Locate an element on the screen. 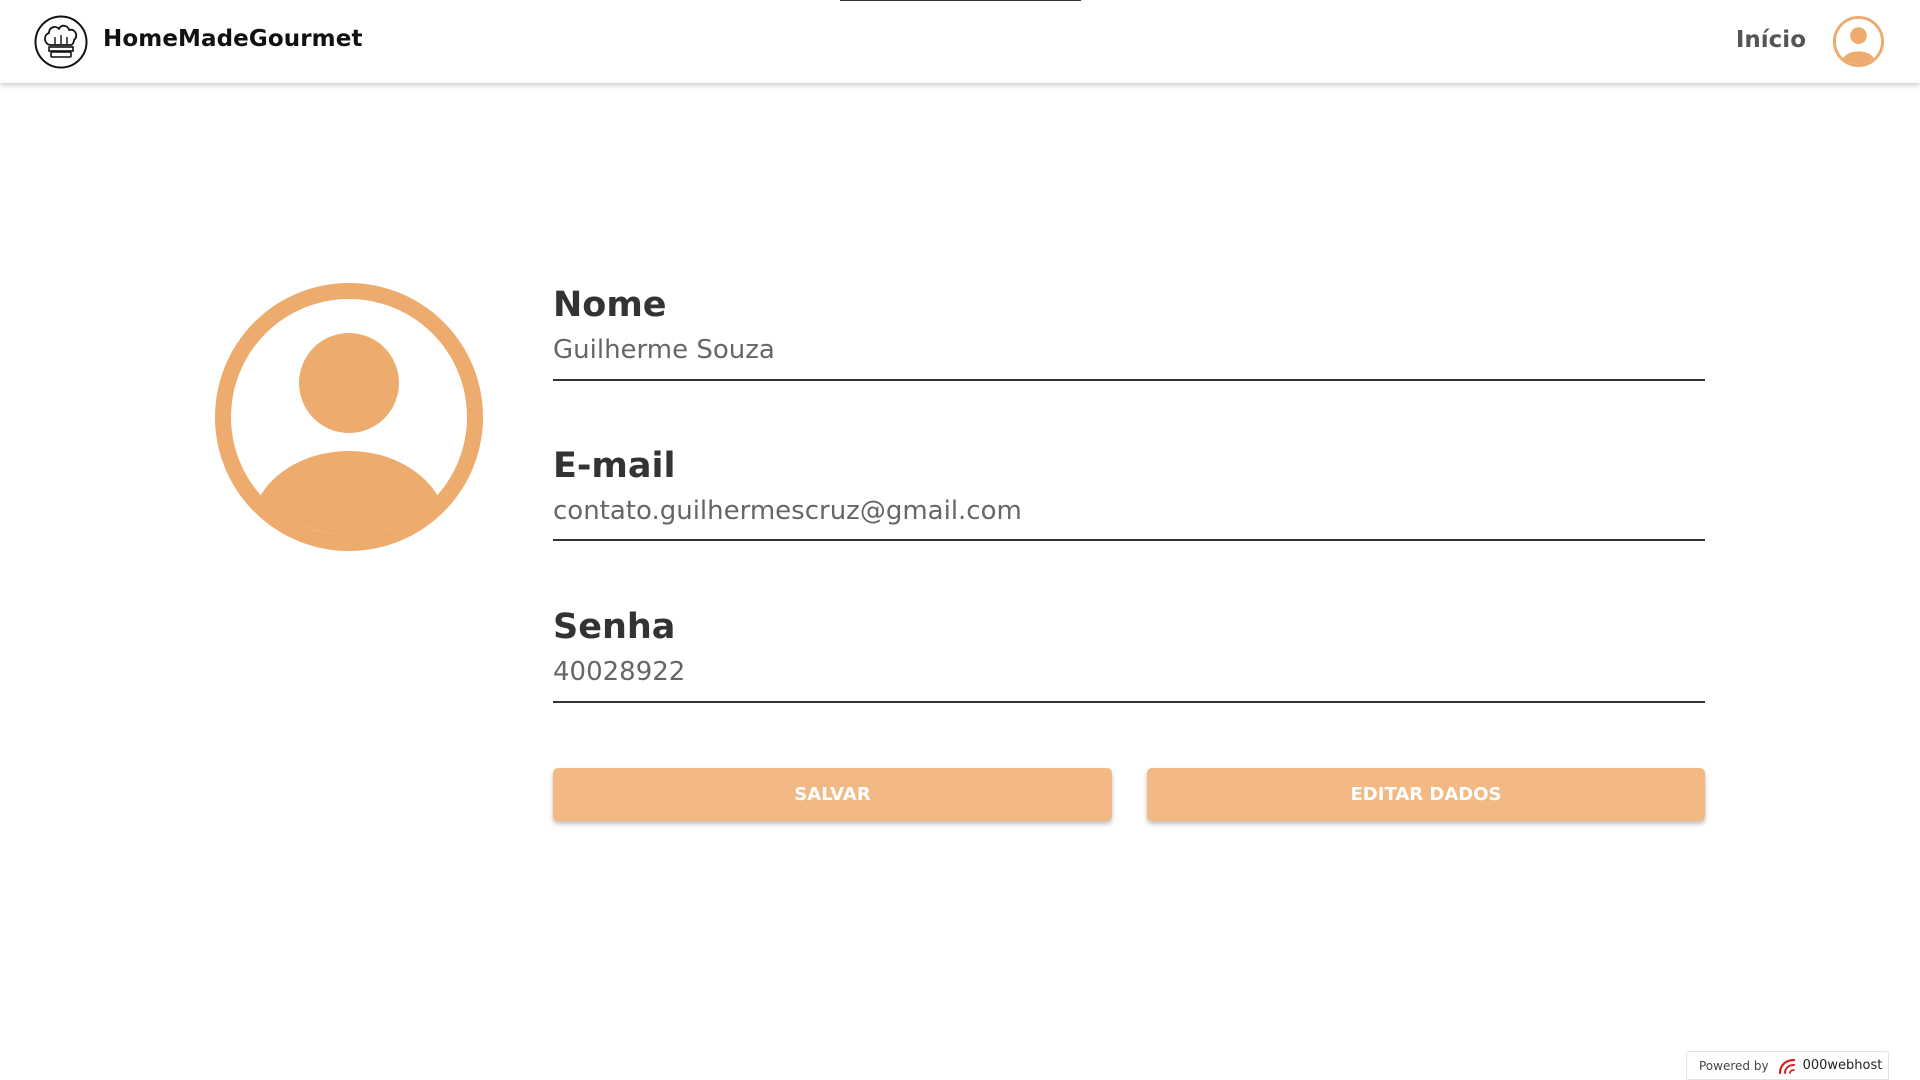 This screenshot has width=1920, height=1080. password-label: Senha is located at coordinates (614, 627).